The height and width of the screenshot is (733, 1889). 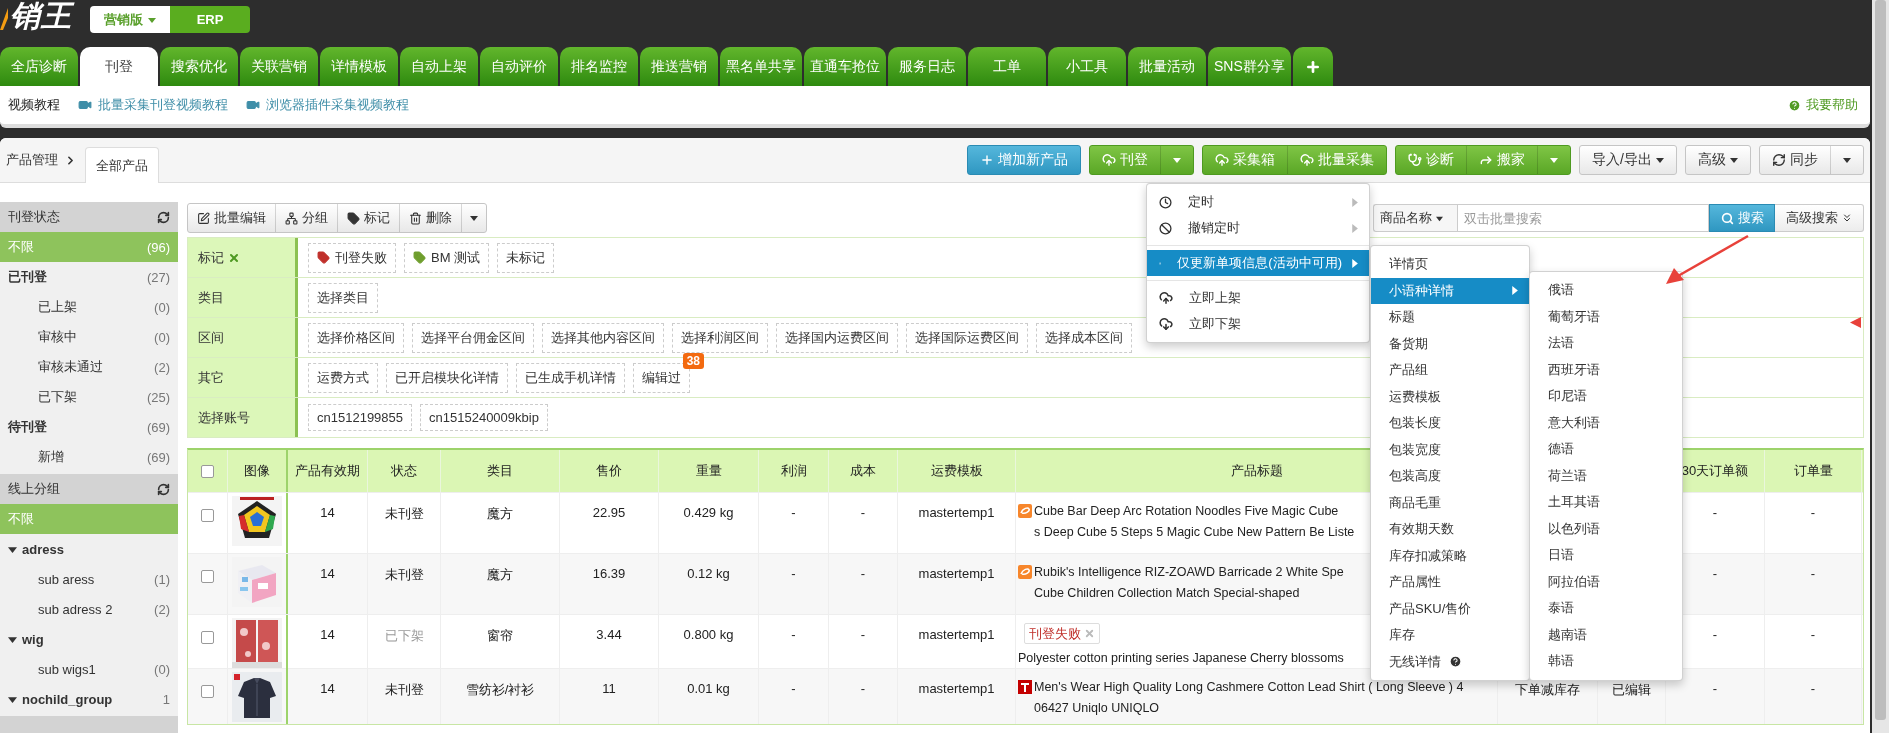 What do you see at coordinates (32, 160) in the screenshot?
I see `breadcrumb-link: 产品管理` at bounding box center [32, 160].